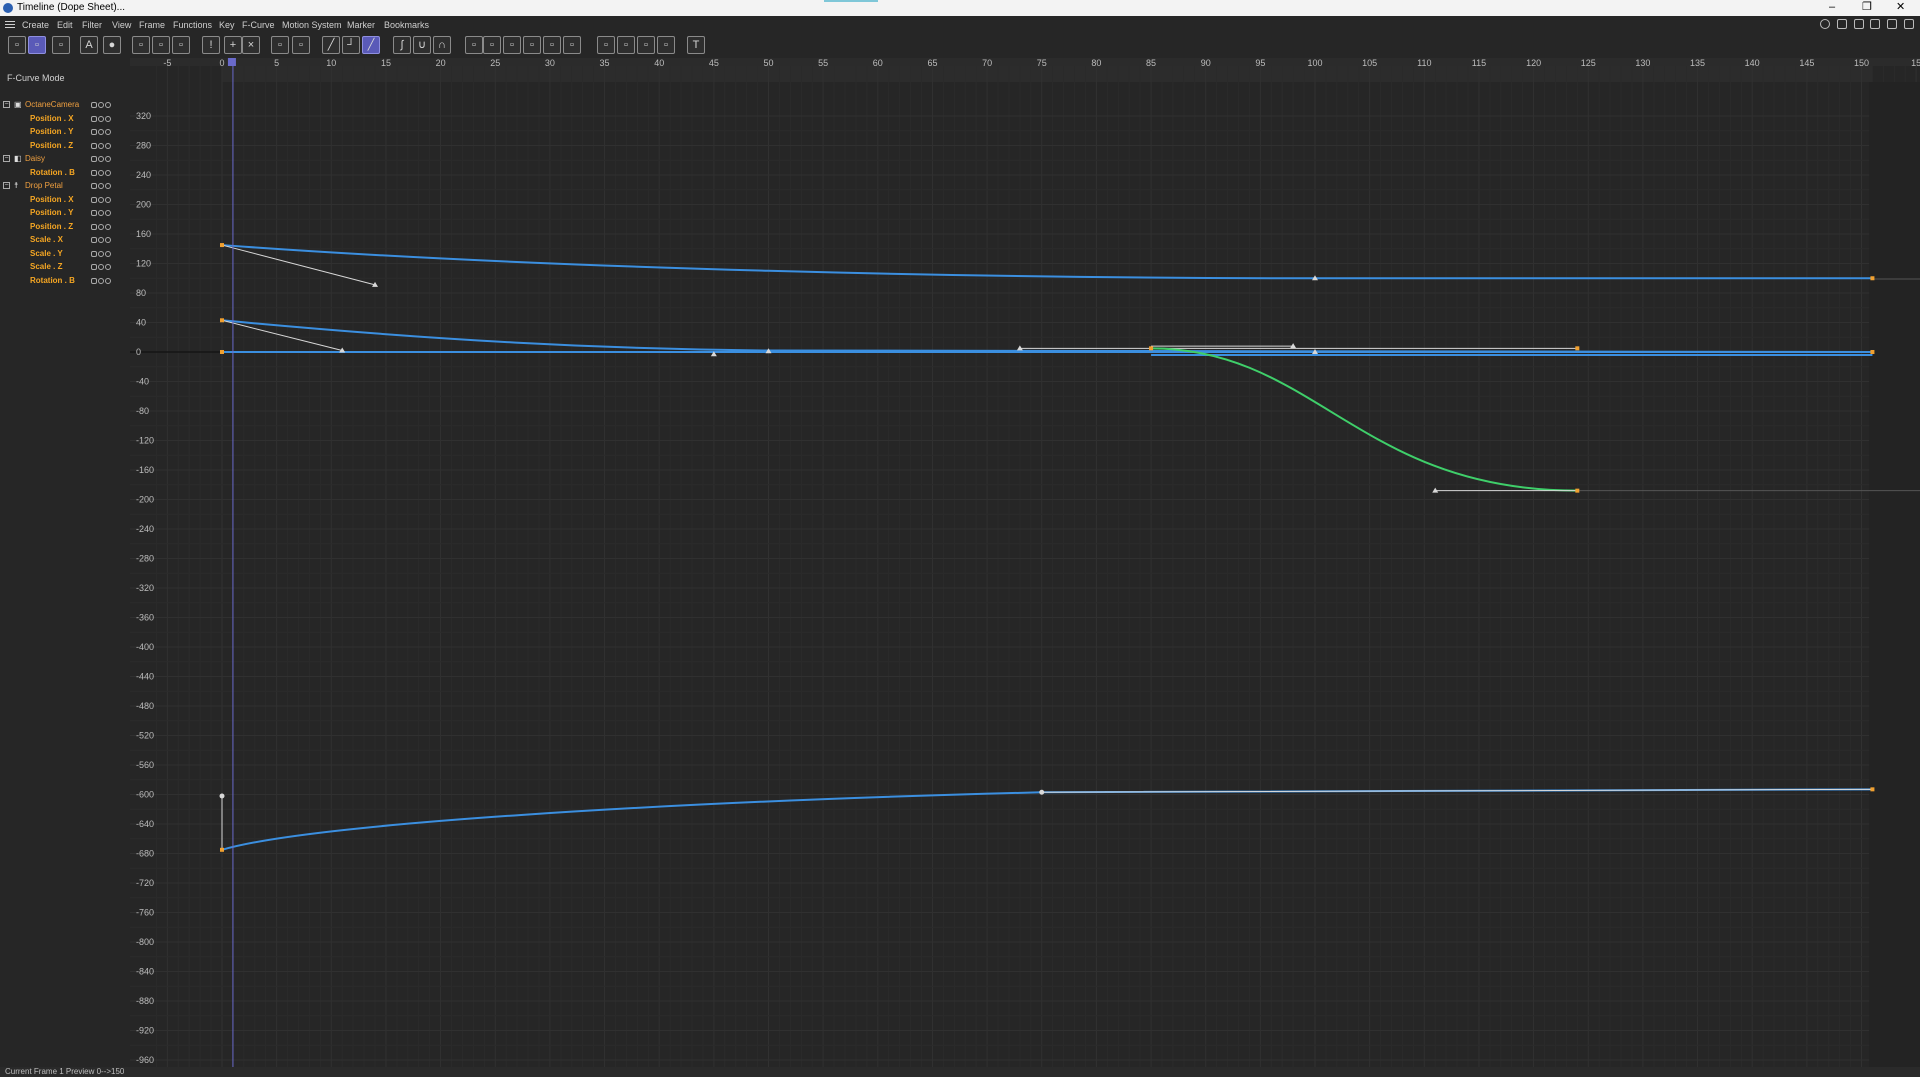  Describe the element at coordinates (35, 25) in the screenshot. I see `menu-create: Create` at that location.